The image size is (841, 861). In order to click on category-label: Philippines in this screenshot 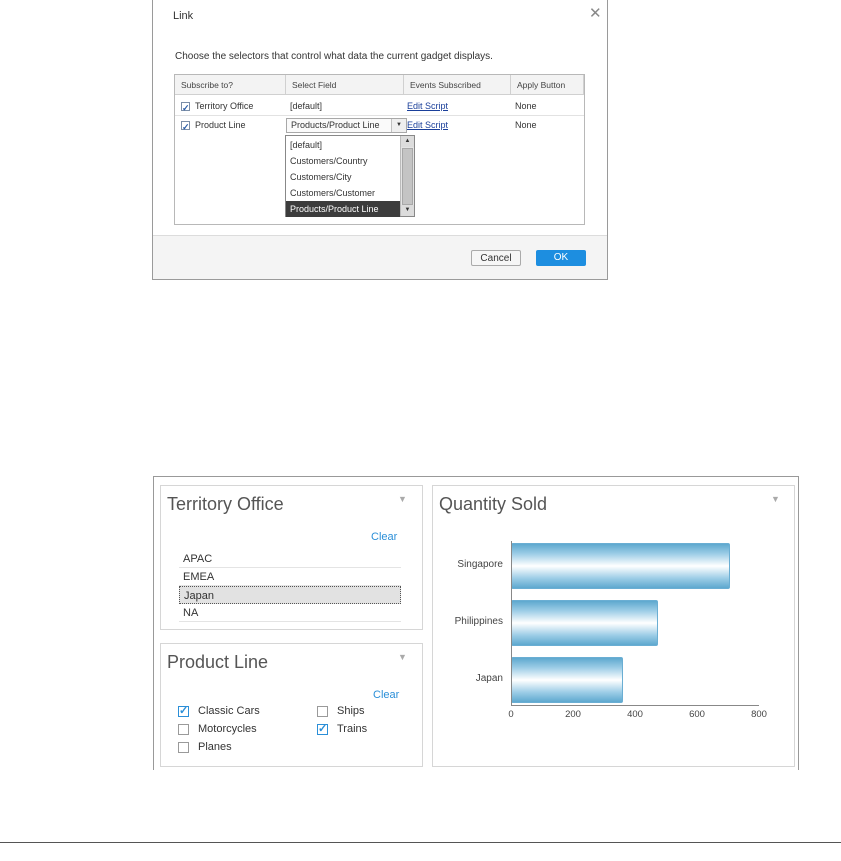, I will do `click(478, 621)`.